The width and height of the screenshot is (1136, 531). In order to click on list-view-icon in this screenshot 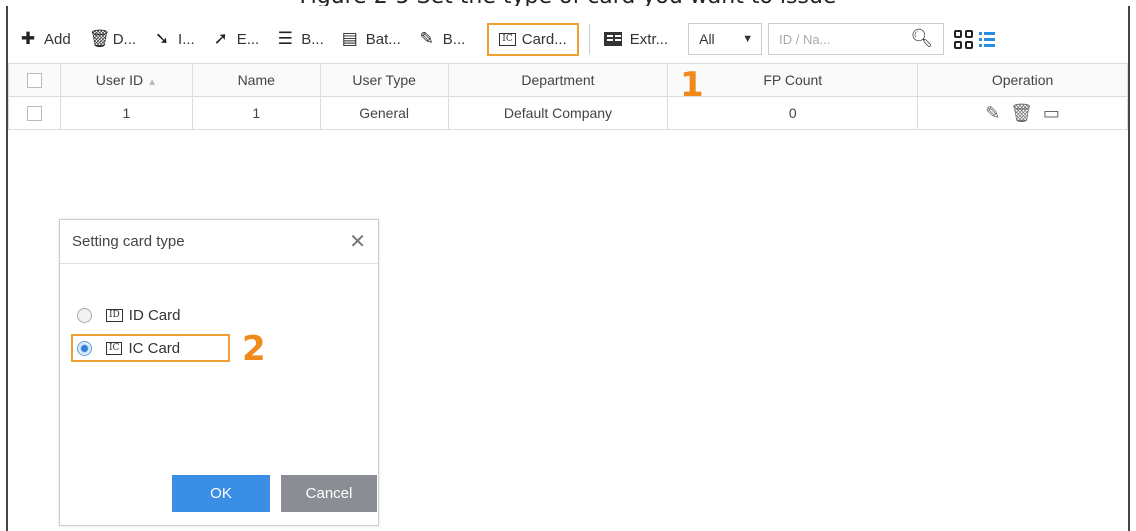, I will do `click(987, 39)`.